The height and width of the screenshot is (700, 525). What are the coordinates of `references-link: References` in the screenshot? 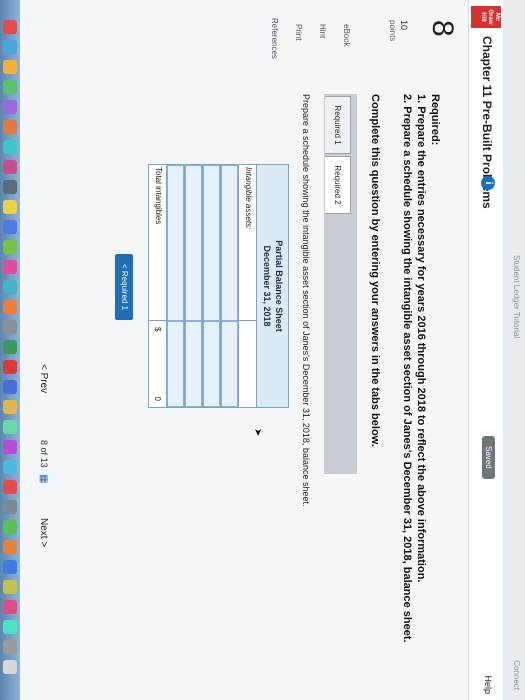 It's located at (274, 38).